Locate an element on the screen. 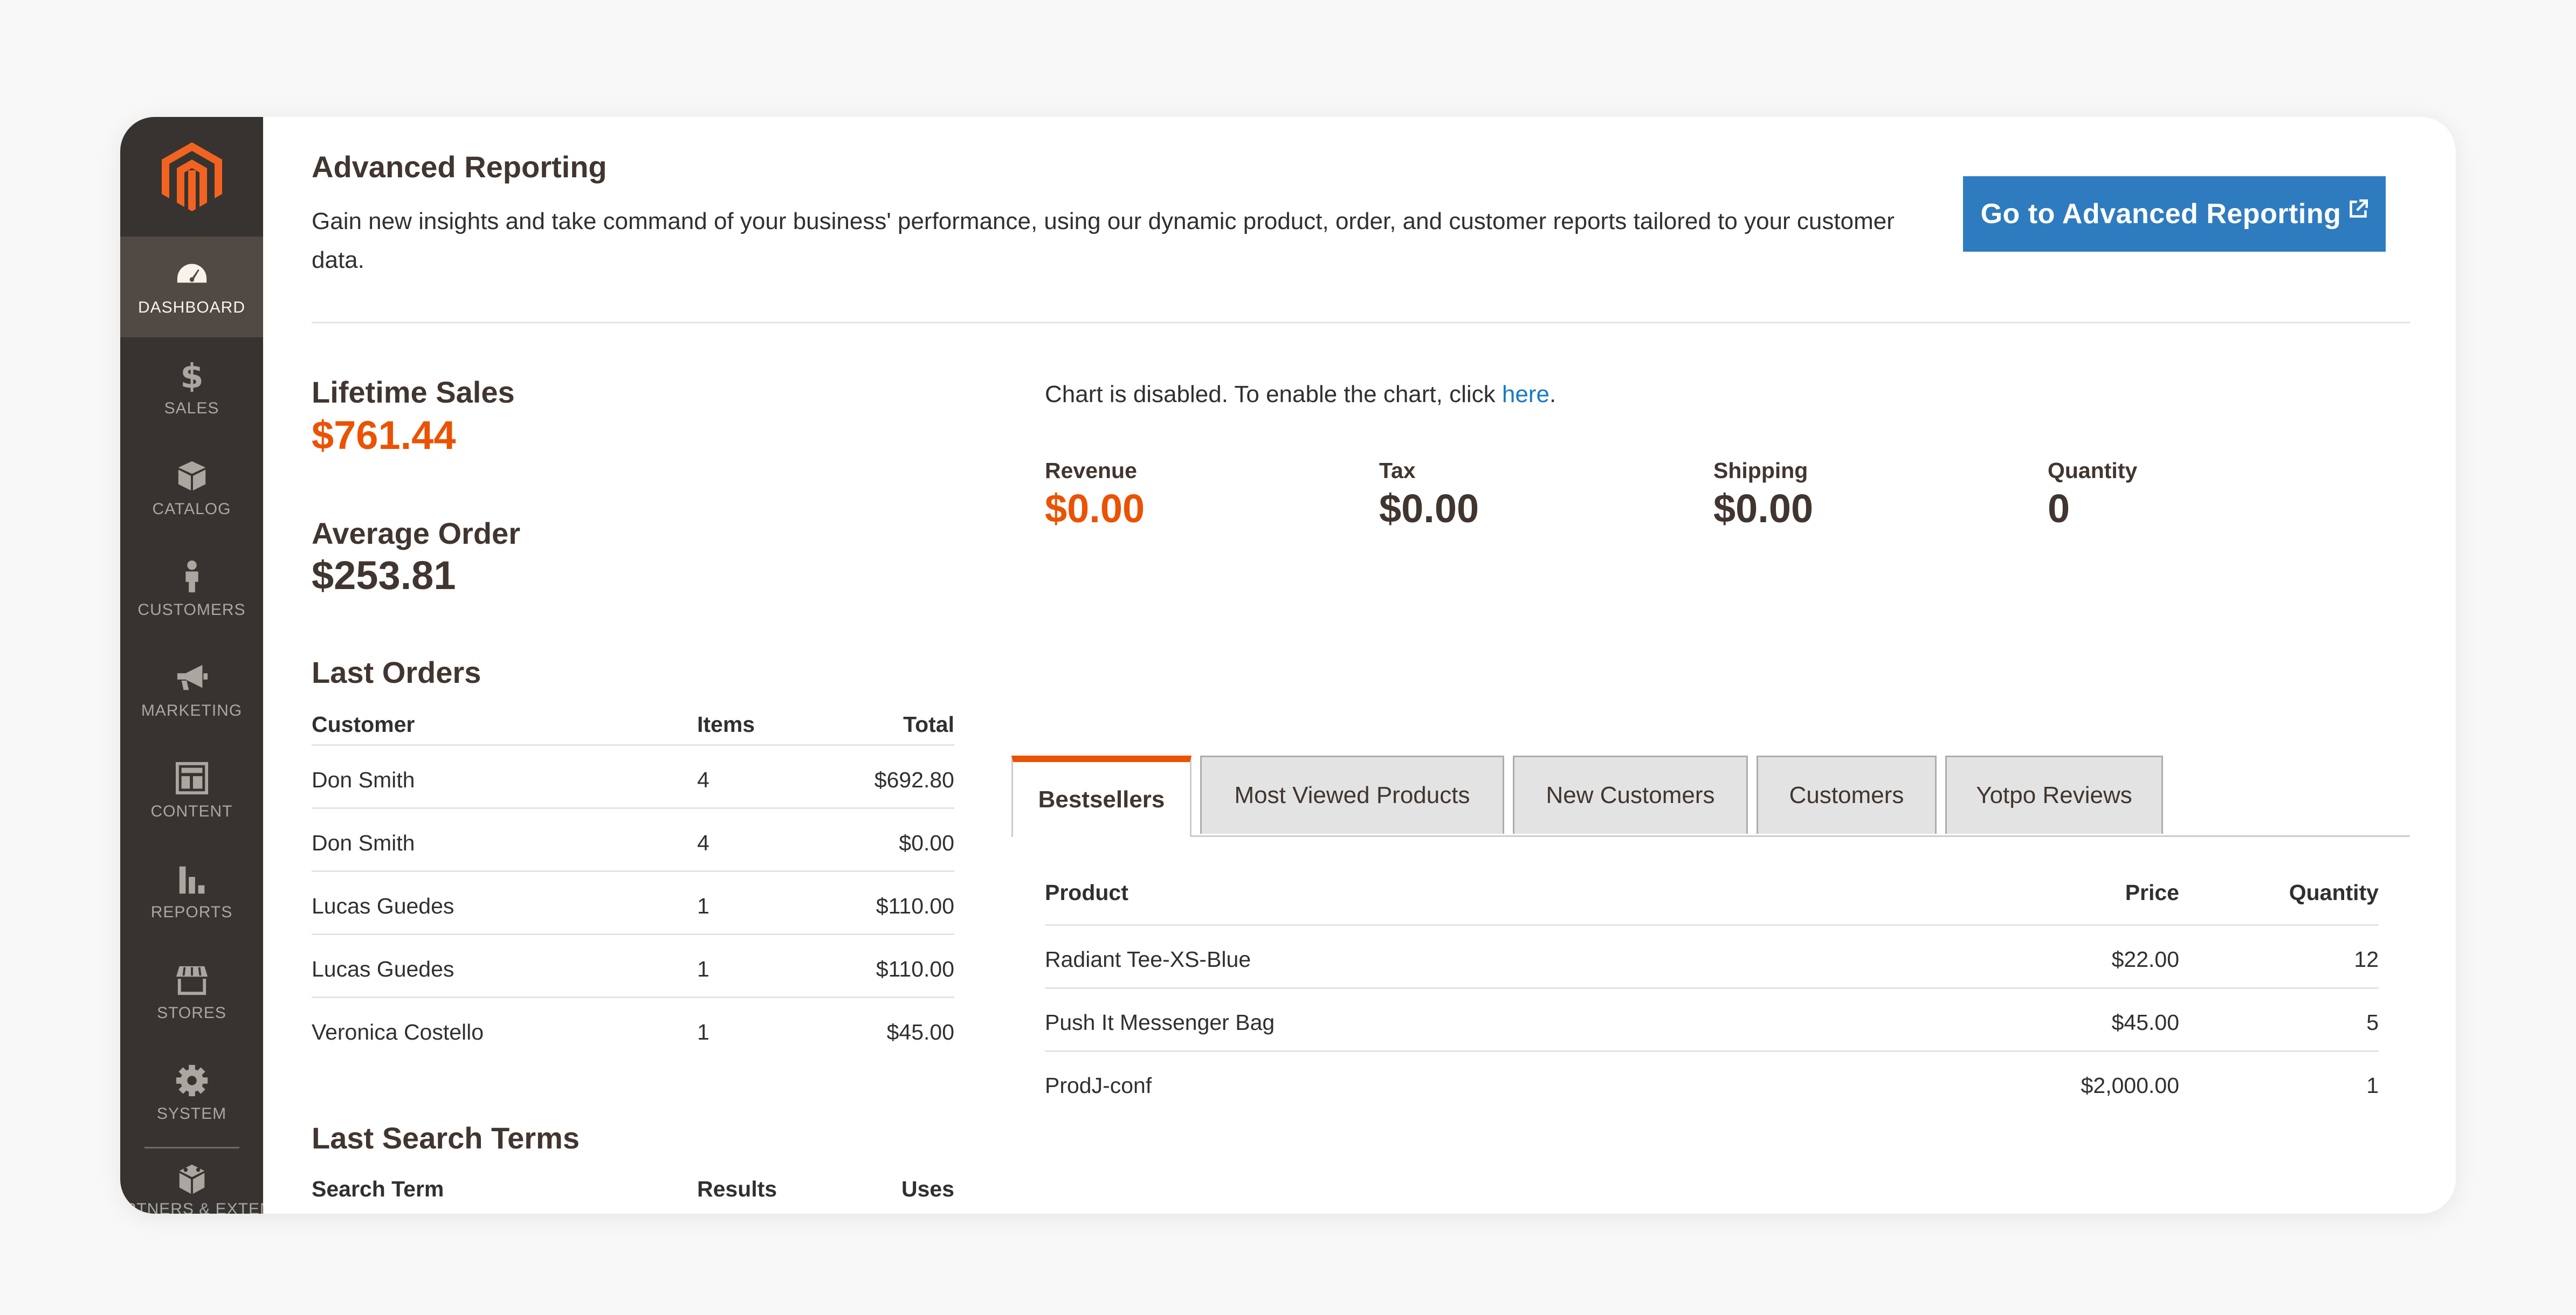 Image resolution: width=2576 pixels, height=1315 pixels. nav-reports: REPORTS is located at coordinates (191, 891).